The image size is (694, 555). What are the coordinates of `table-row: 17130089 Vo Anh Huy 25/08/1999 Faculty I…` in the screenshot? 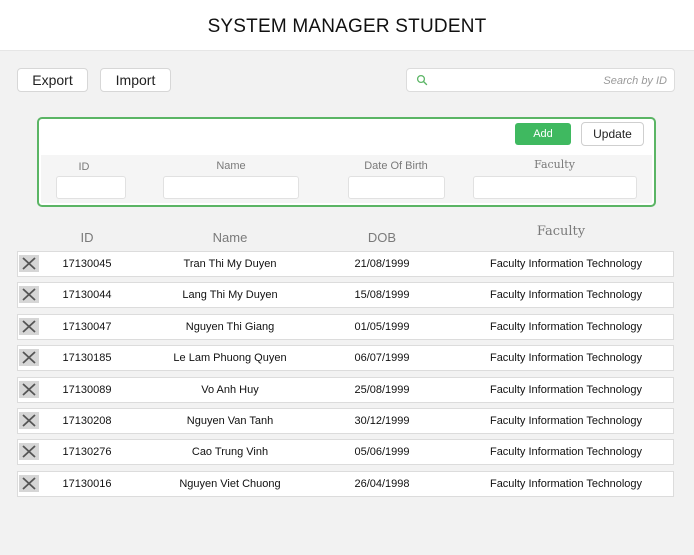 It's located at (345, 390).